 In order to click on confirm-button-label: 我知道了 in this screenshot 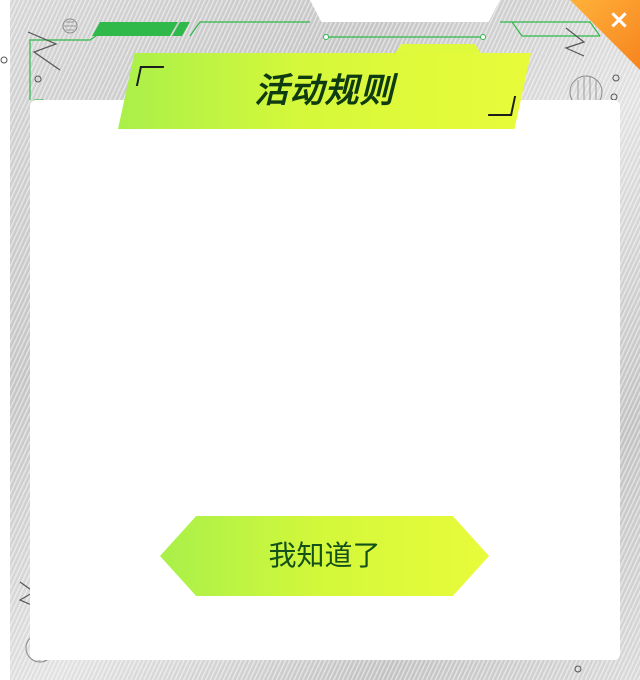, I will do `click(324, 555)`.